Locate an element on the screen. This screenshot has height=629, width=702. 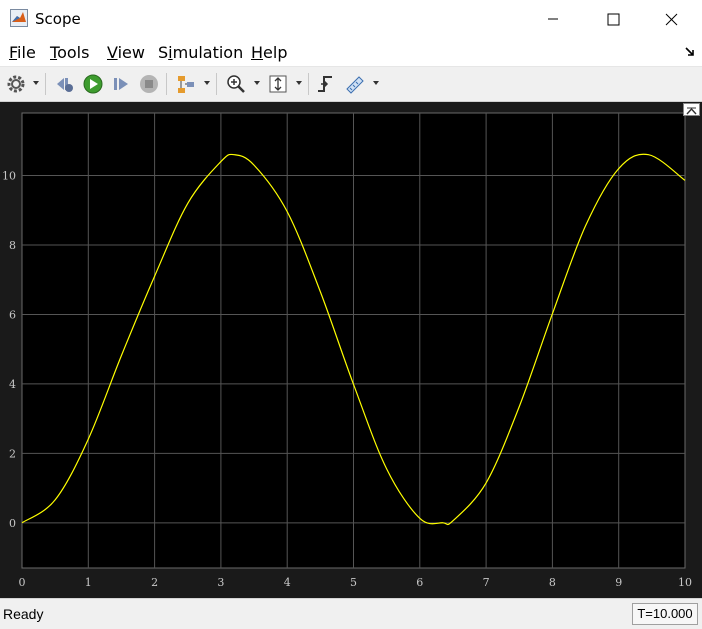
triggers-icon is located at coordinates (325, 84).